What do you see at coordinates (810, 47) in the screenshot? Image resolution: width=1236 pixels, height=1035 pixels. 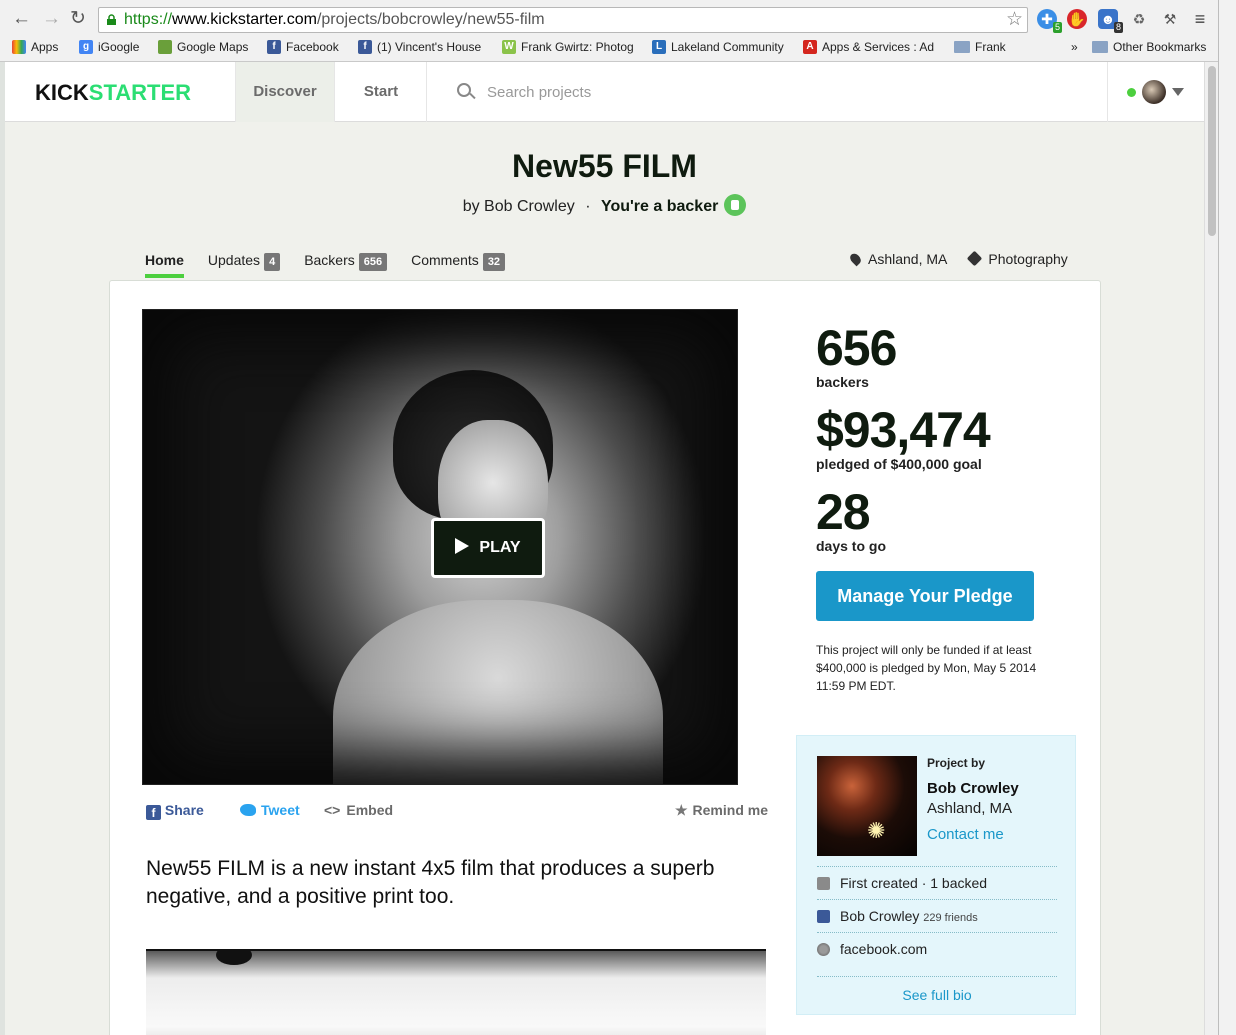 I see `adobe-icon: A` at bounding box center [810, 47].